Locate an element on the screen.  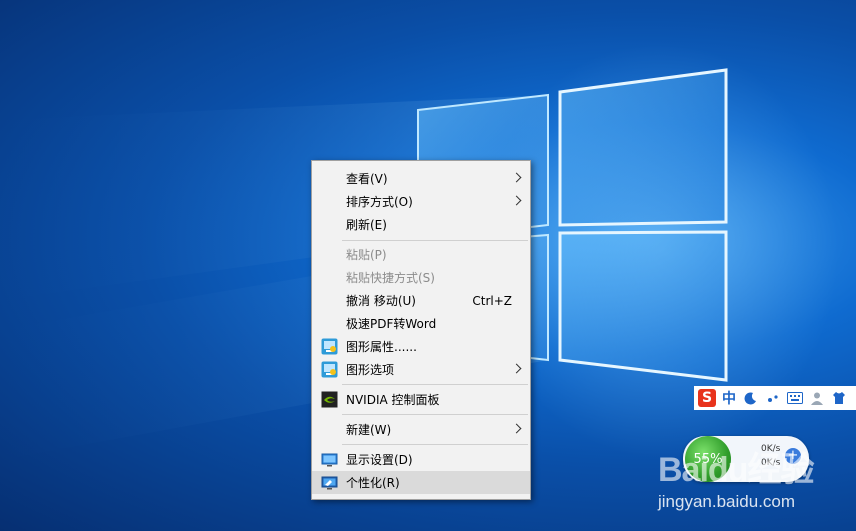
baidu-watermark: Baidu经验 jingyan.baidu.com is located at coordinates (756, 485).